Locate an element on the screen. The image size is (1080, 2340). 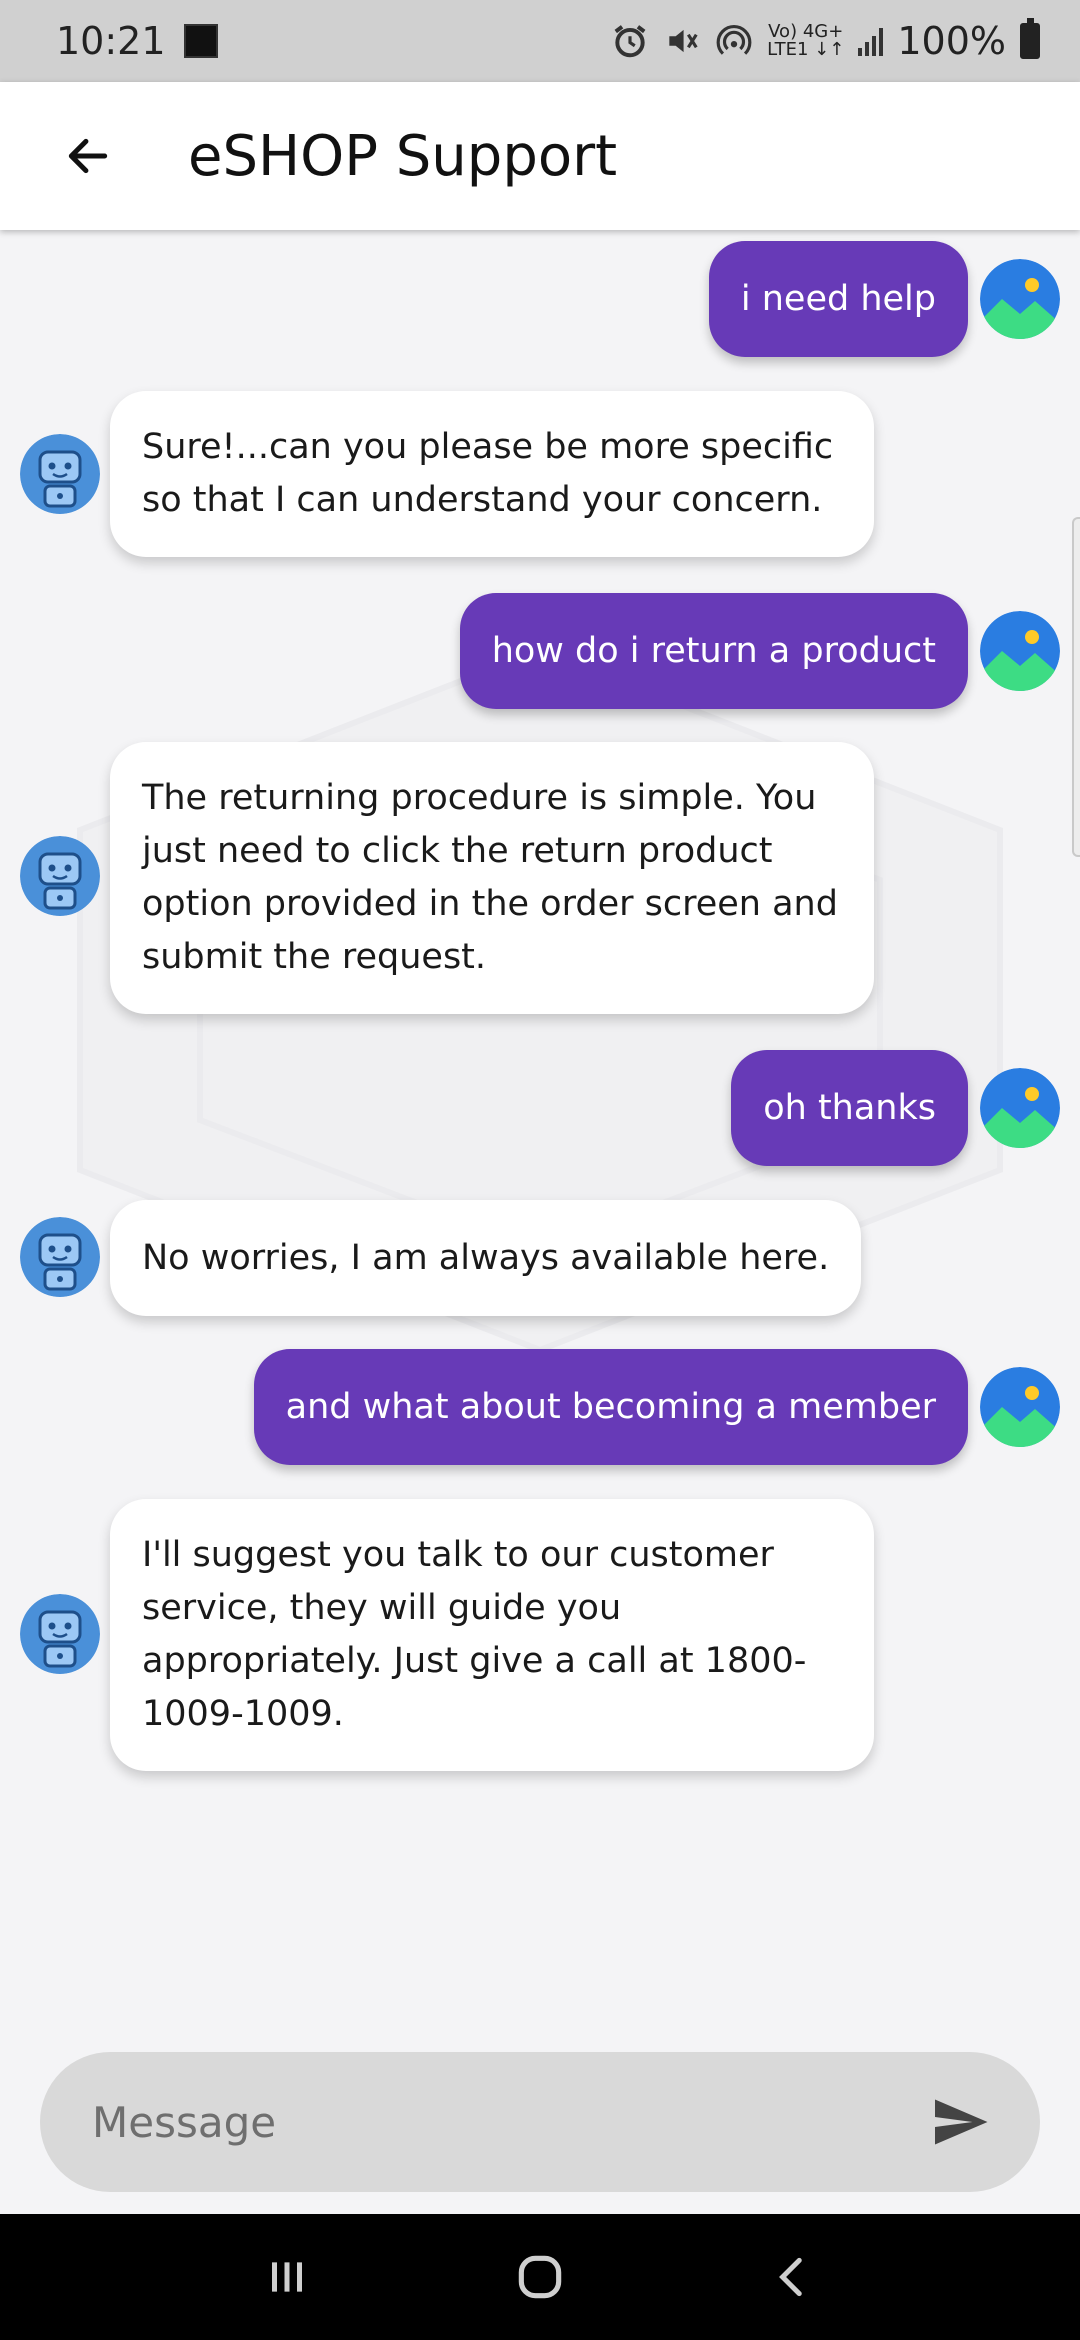
message-text: oh thanks is located at coordinates (849, 1107).